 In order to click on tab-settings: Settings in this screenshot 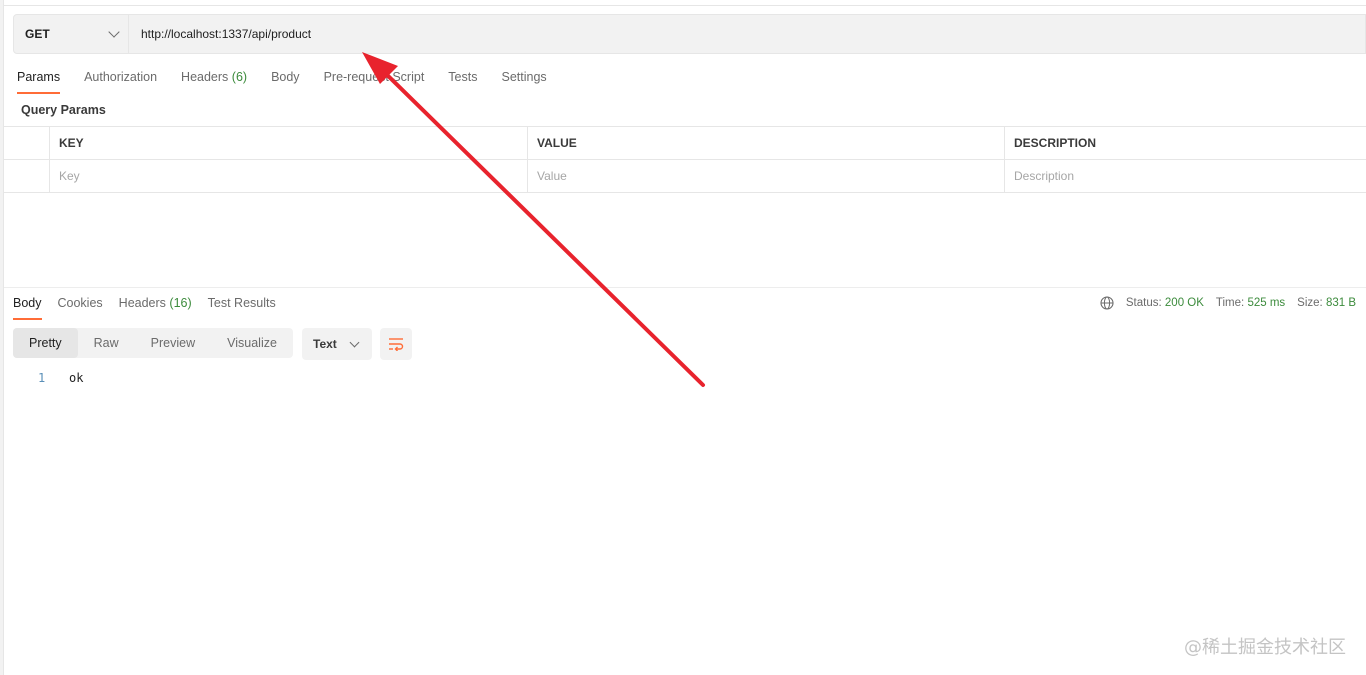, I will do `click(523, 82)`.